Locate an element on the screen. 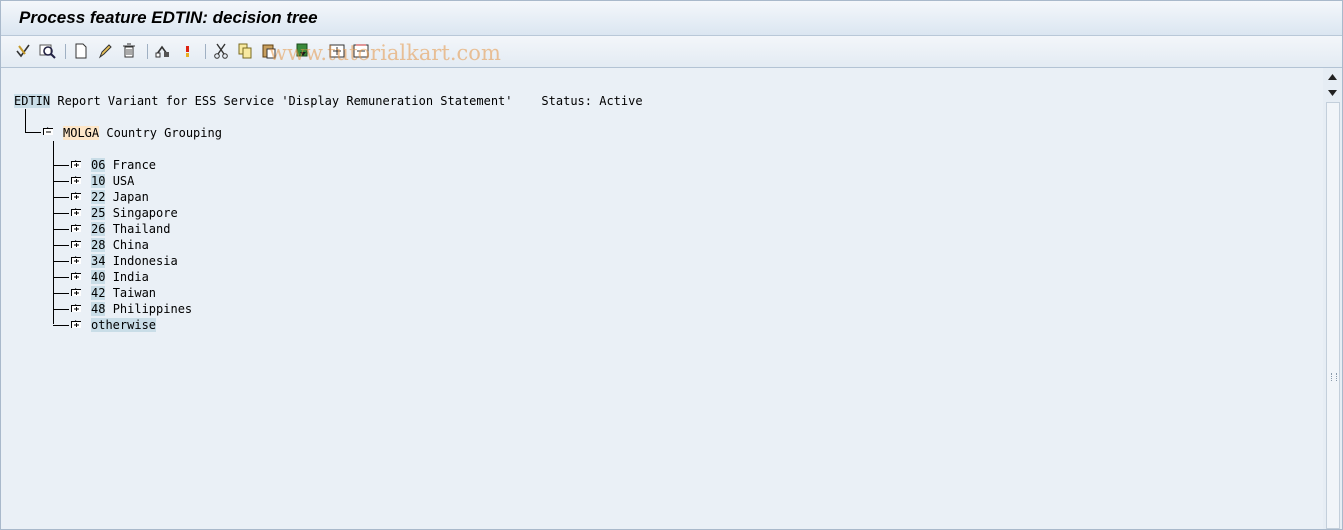 This screenshot has height=530, width=1343. check-button is located at coordinates (23, 51).